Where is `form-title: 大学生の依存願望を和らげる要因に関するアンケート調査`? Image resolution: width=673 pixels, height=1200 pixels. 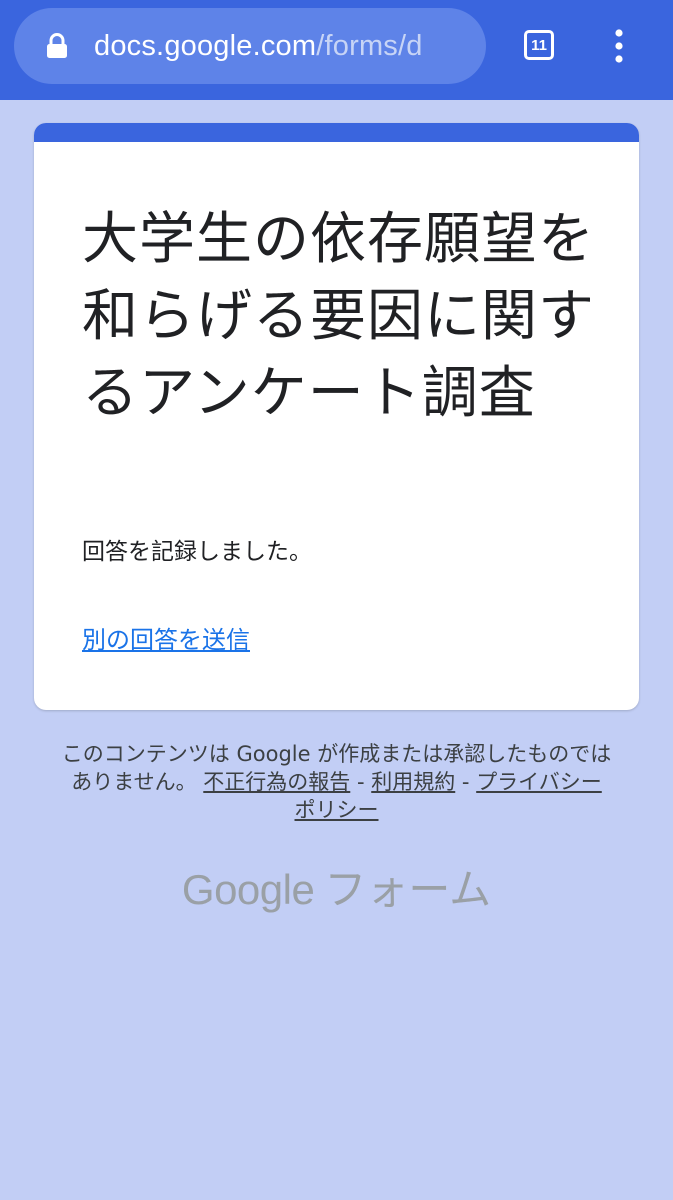
form-title: 大学生の依存願望を和らげる要因に関するアンケート調査 is located at coordinates (338, 316).